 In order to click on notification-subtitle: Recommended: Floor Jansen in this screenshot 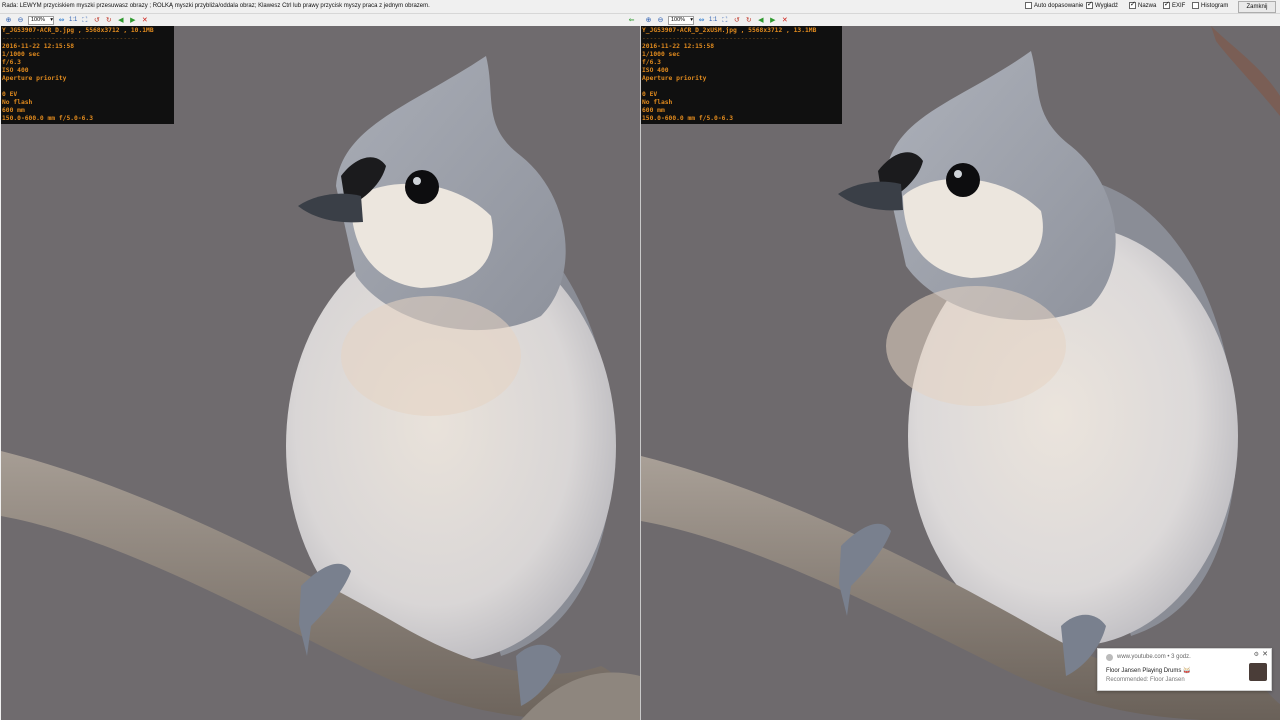, I will do `click(1145, 680)`.